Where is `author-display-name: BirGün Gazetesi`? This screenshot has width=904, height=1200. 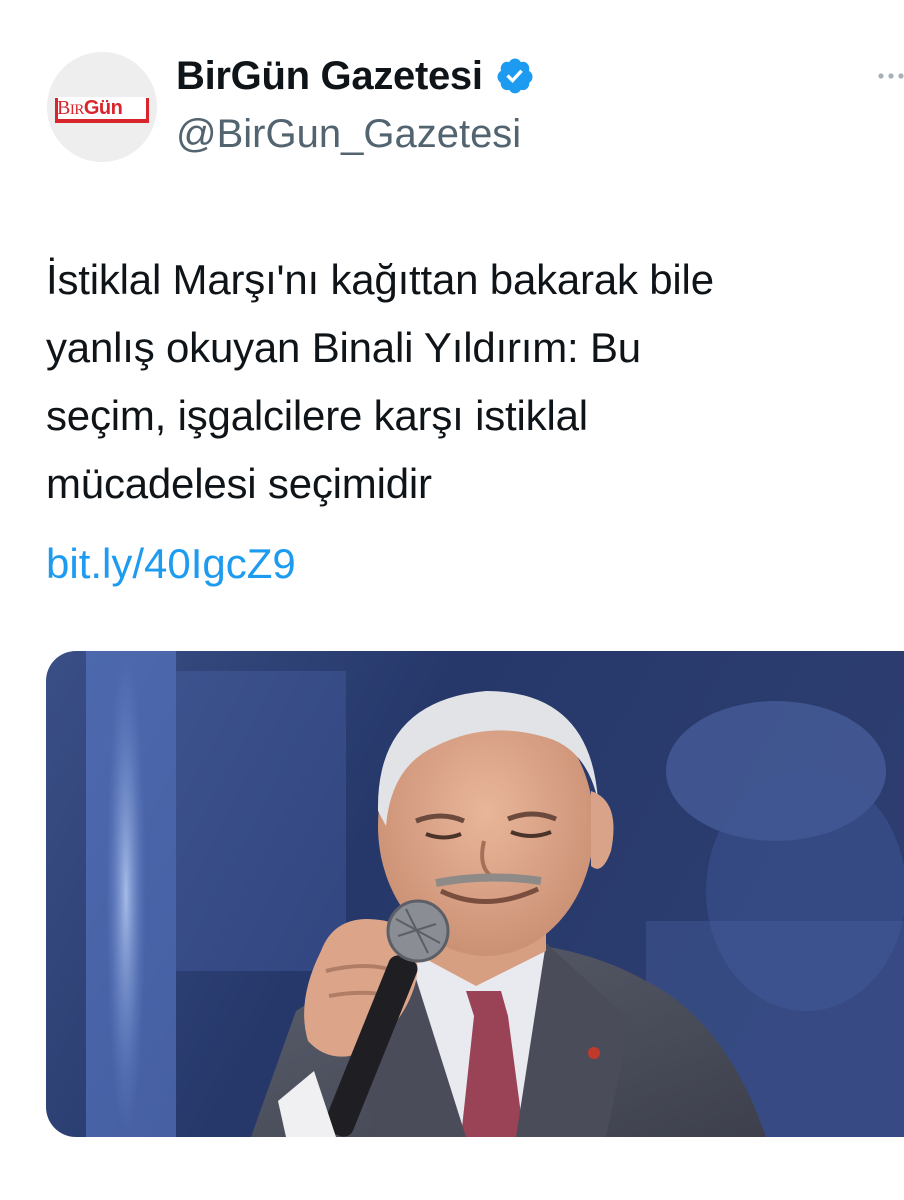 author-display-name: BirGün Gazetesi is located at coordinates (329, 76).